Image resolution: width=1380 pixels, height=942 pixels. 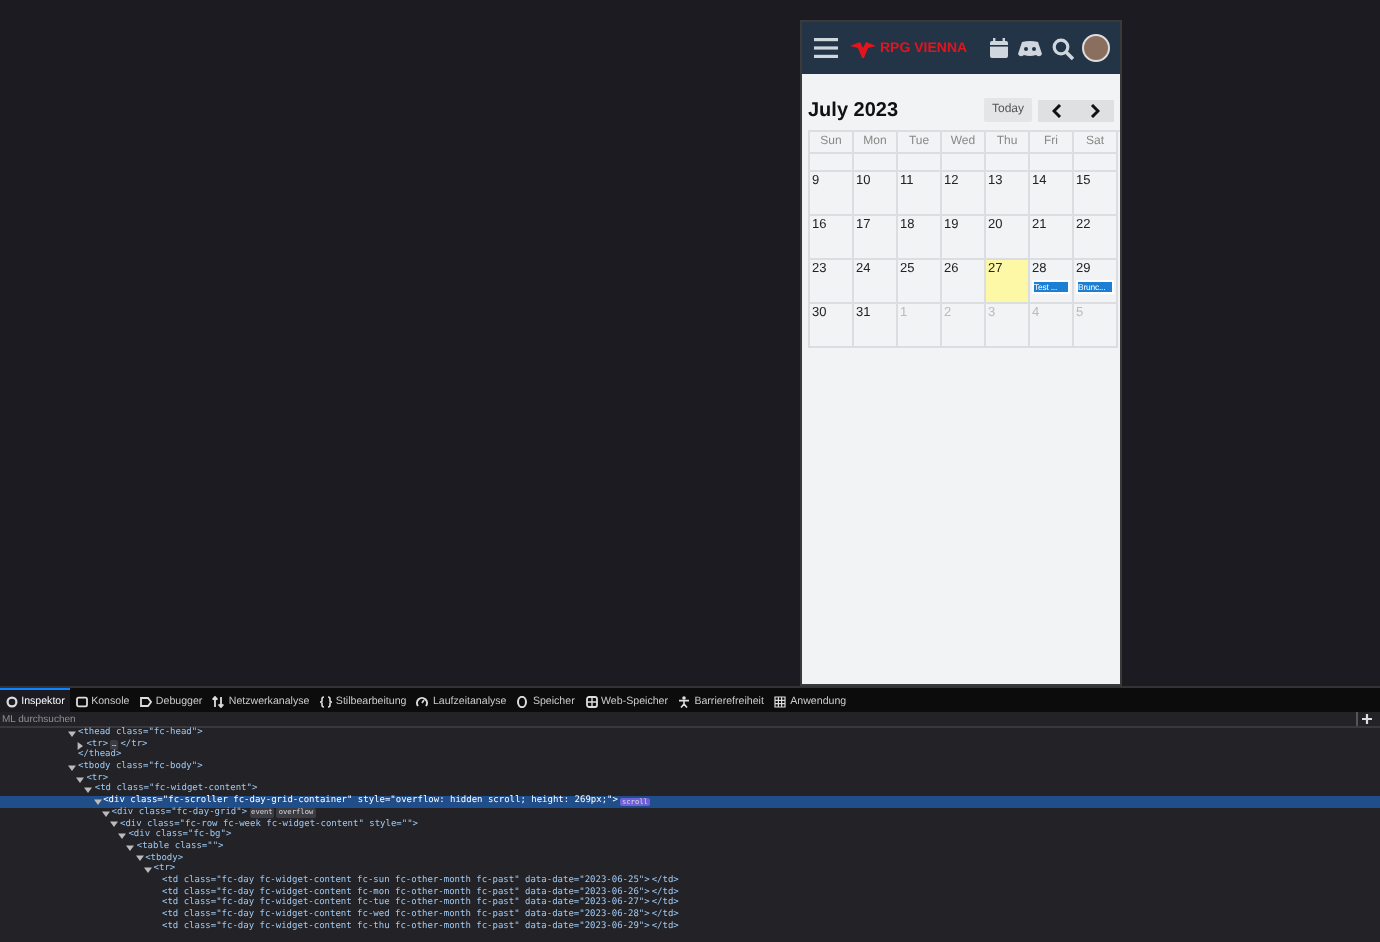 What do you see at coordinates (1096, 48) in the screenshot?
I see `avatar` at bounding box center [1096, 48].